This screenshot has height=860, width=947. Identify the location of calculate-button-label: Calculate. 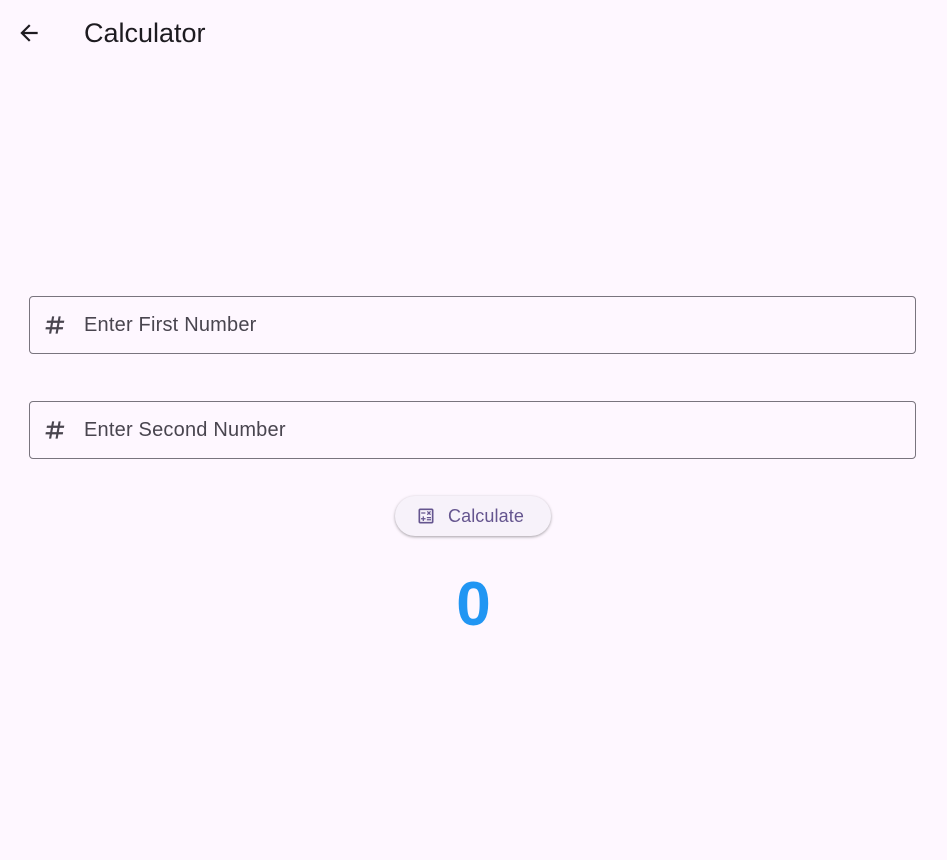
(486, 515).